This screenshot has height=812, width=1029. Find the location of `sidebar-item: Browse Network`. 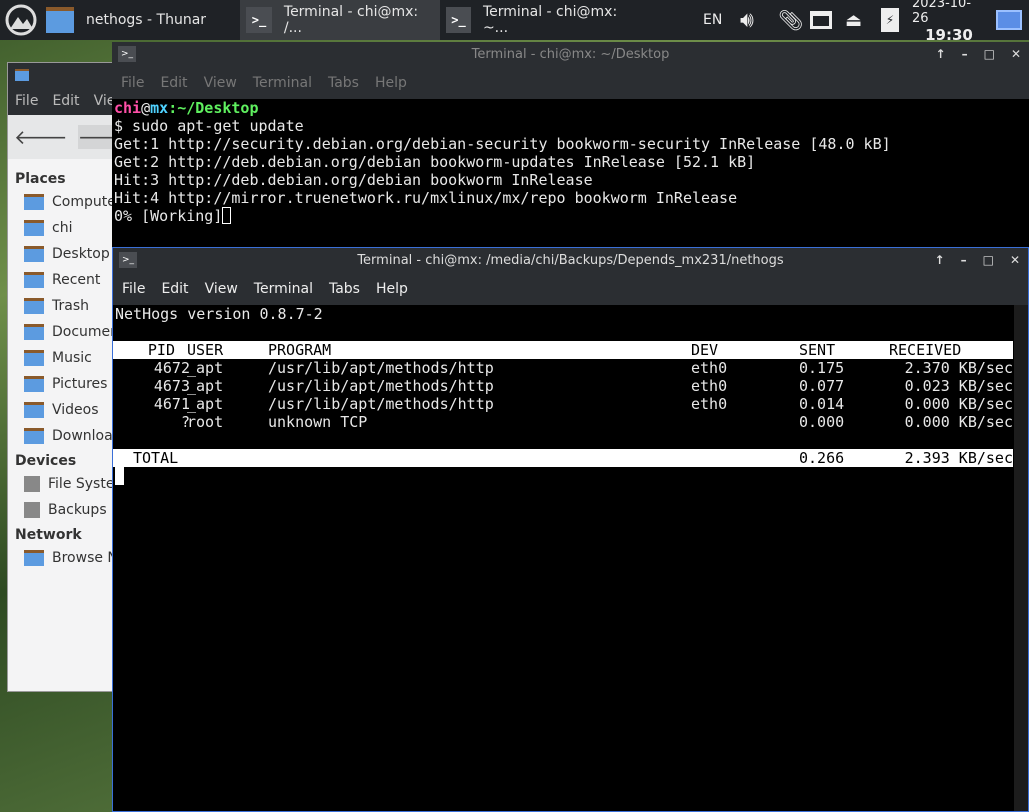

sidebar-item: Browse Network is located at coordinates (87, 558).